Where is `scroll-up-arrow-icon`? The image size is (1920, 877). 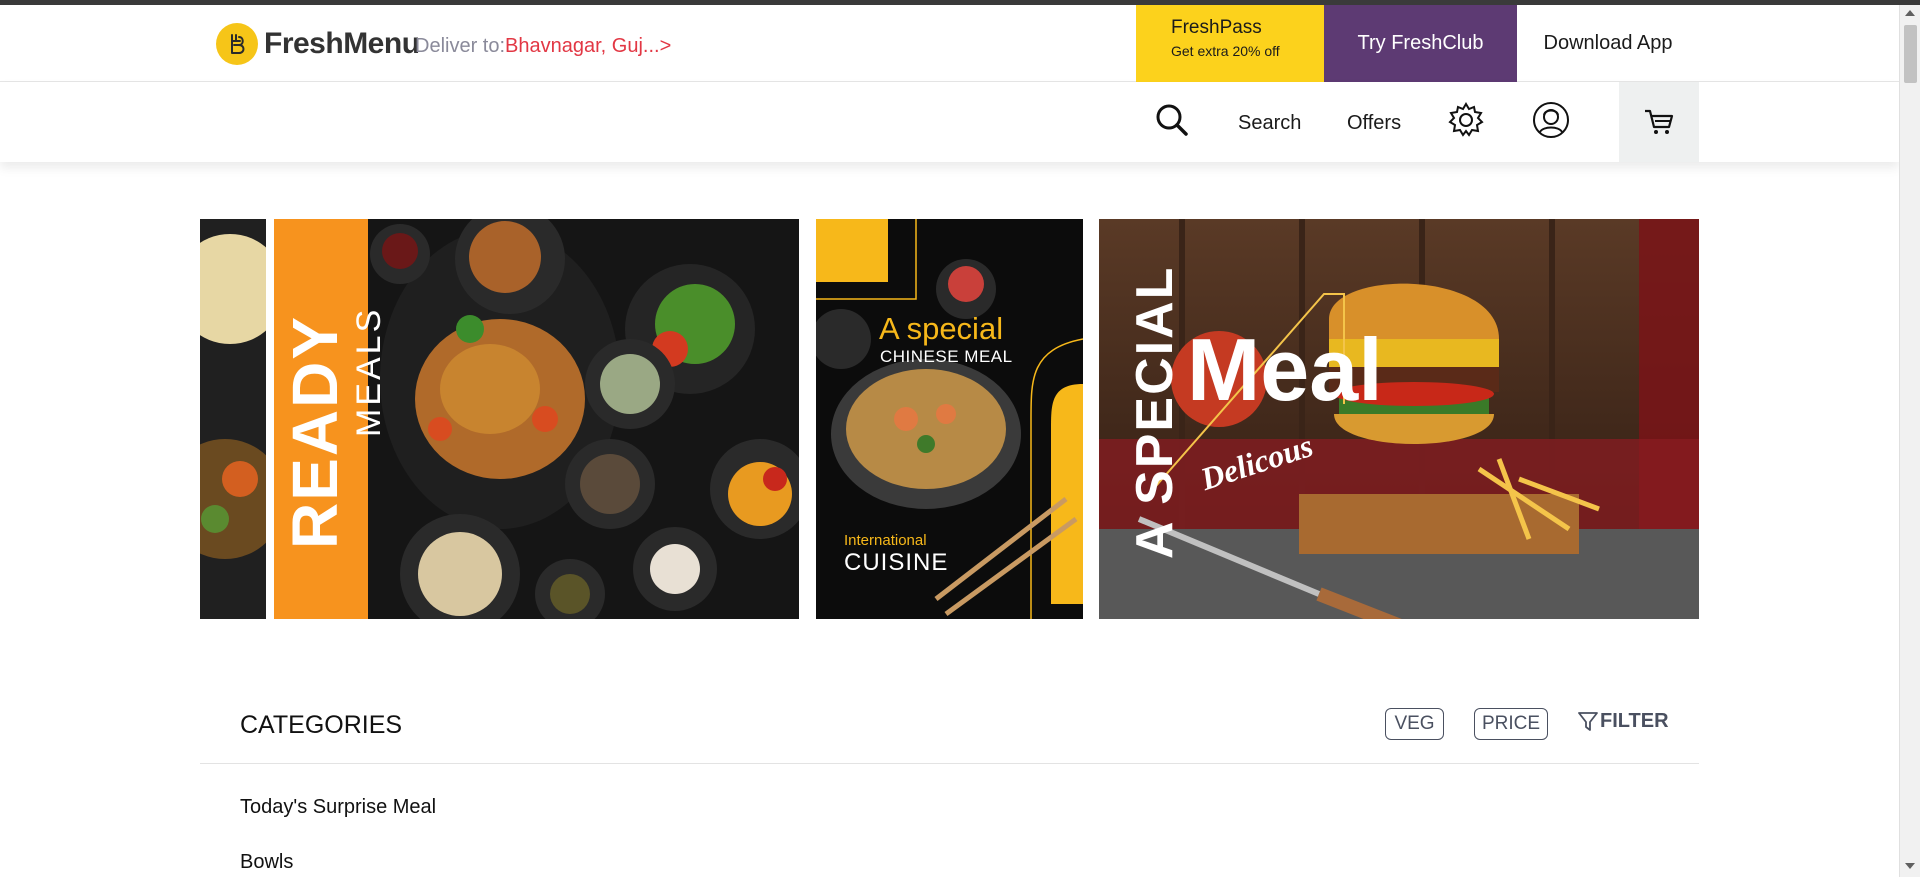
scroll-up-arrow-icon is located at coordinates (1910, 13).